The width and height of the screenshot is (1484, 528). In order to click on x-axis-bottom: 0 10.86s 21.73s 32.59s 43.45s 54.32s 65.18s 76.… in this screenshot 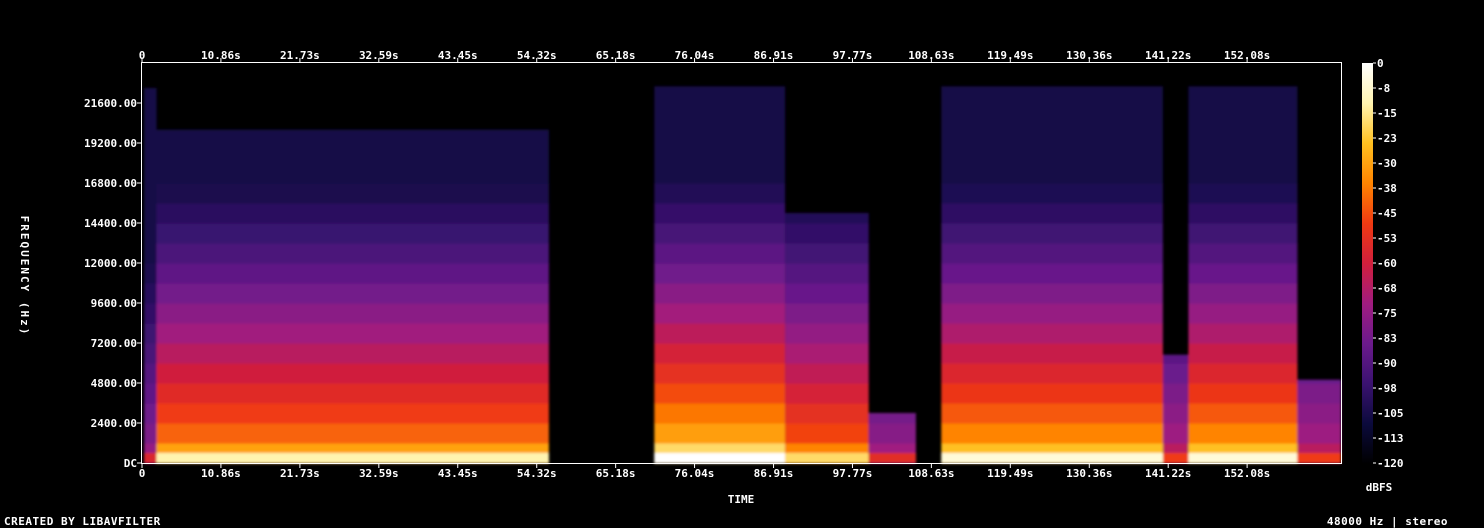, I will do `click(704, 472)`.